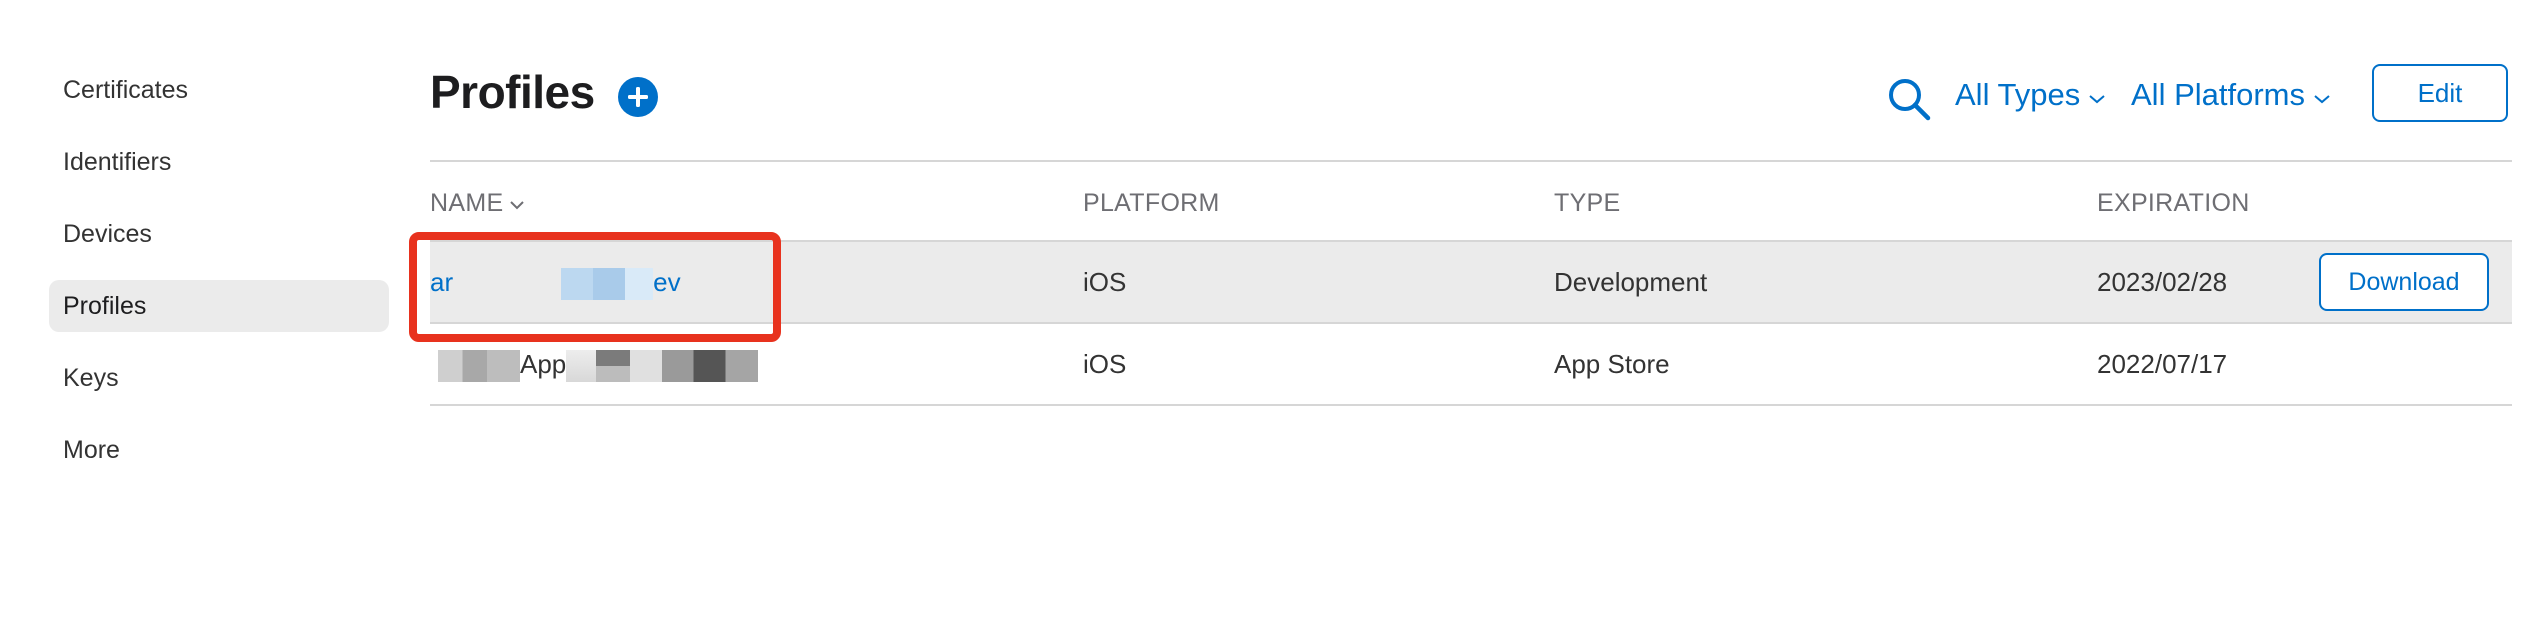 The width and height of the screenshot is (2540, 642). I want to click on add-profile-button, so click(638, 97).